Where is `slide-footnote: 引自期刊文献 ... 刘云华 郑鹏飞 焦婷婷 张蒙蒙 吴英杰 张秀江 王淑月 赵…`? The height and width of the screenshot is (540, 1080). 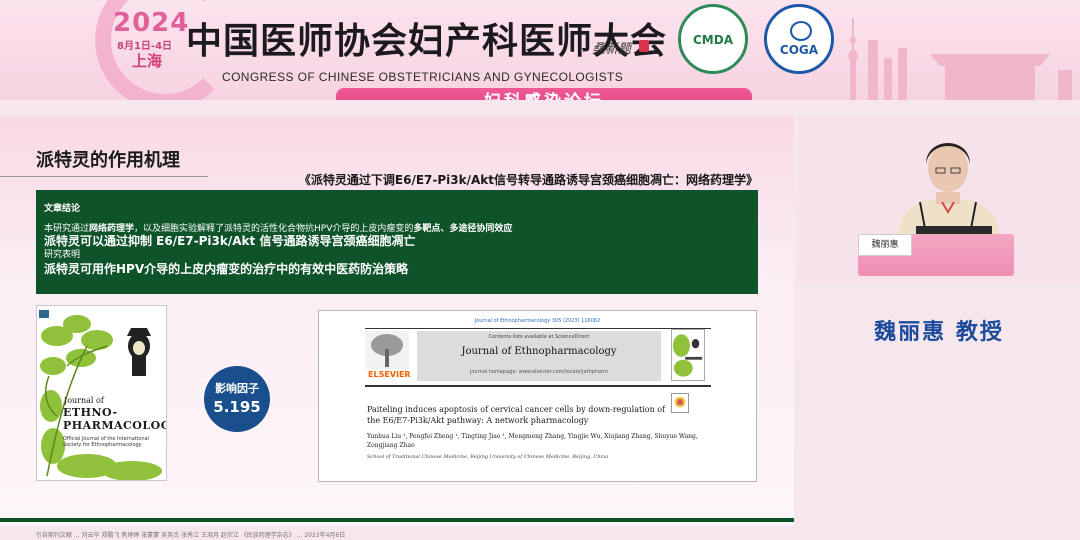 slide-footnote: 引自期刊文献 ... 刘云华 郑鹏飞 焦婷婷 张蒙蒙 吴英杰 张秀江 王淑月 赵… is located at coordinates (191, 535).